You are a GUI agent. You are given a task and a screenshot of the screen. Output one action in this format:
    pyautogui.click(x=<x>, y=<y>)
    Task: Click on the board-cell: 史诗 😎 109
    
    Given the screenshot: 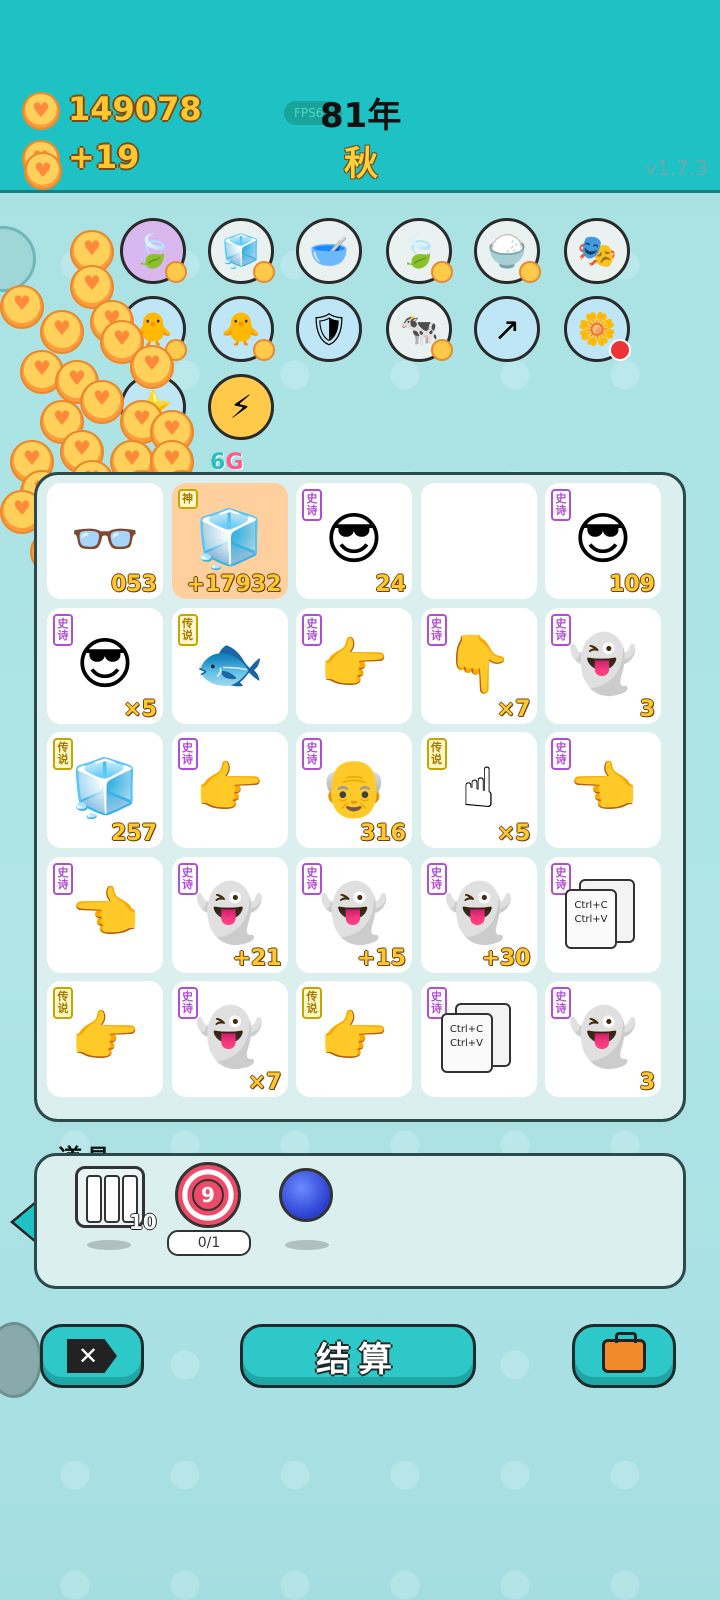 What is the action you would take?
    pyautogui.click(x=603, y=541)
    